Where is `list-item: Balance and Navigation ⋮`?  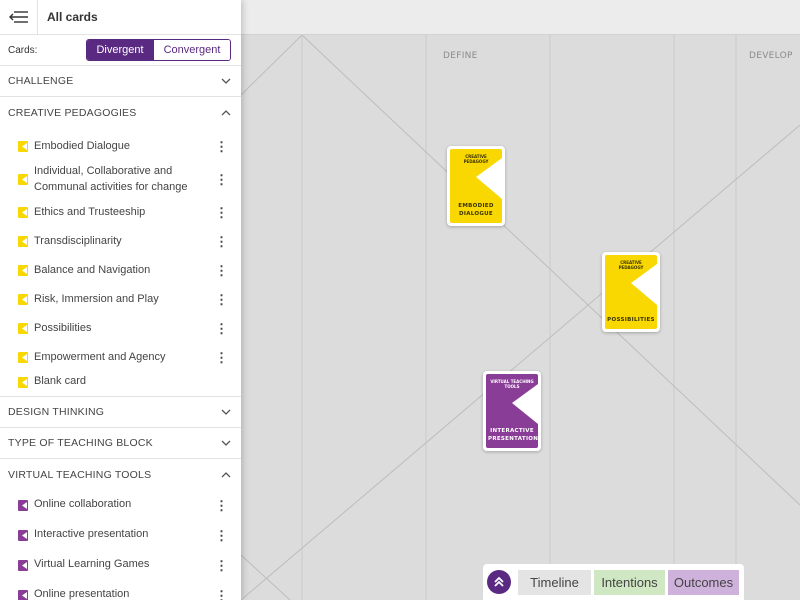
list-item: Balance and Navigation ⋮ is located at coordinates (120, 270).